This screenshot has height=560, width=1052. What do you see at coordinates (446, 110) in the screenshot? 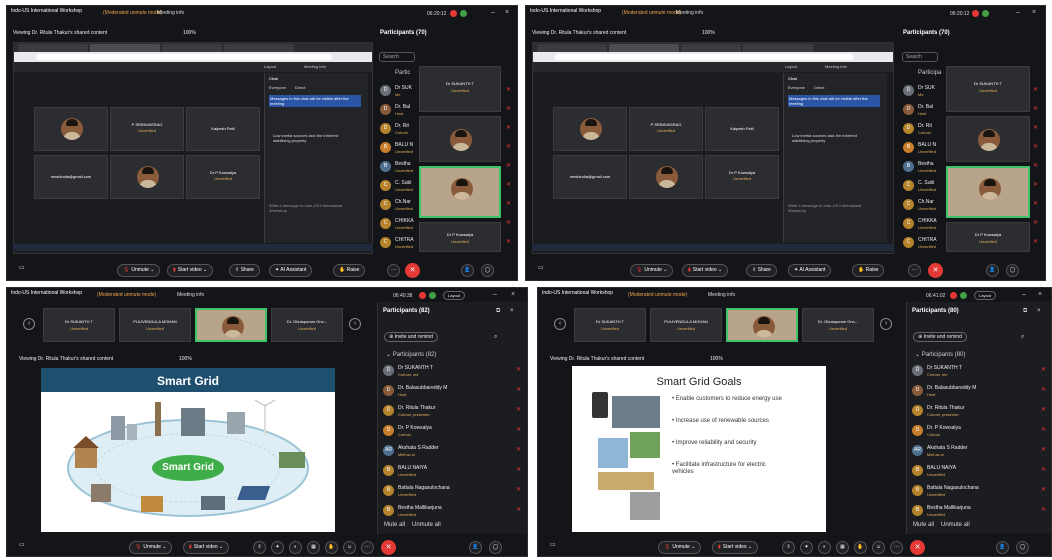
I see `participant-row: D Dr. Bal Host ✕` at bounding box center [446, 110].